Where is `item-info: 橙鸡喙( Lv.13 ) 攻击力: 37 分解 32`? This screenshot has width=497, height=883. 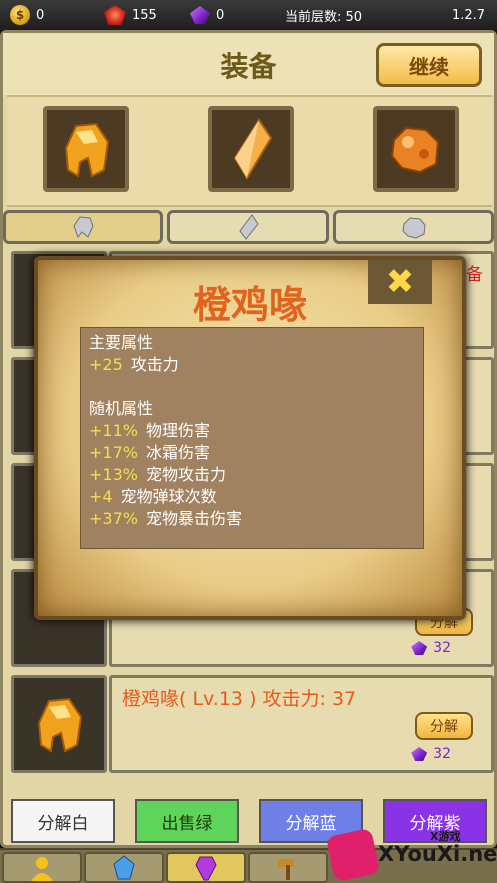 item-info: 橙鸡喙( Lv.13 ) 攻击力: 37 分解 32 is located at coordinates (301, 724).